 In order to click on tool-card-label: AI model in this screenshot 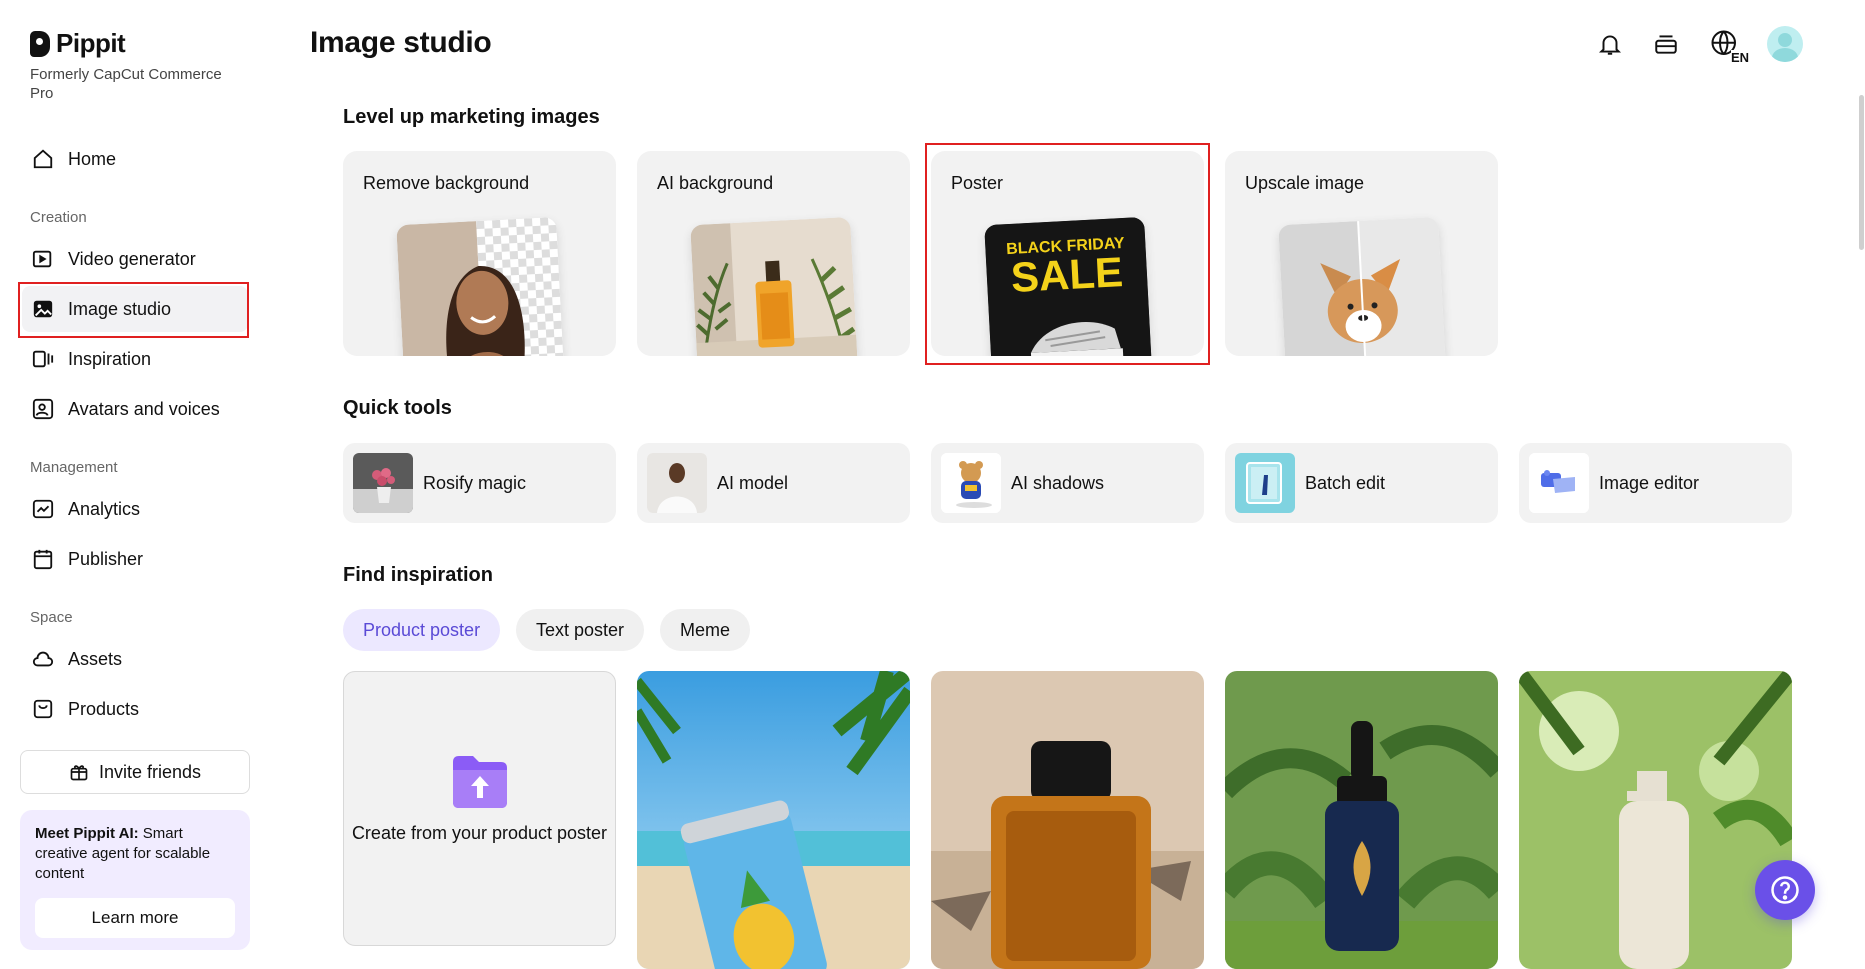, I will do `click(753, 482)`.